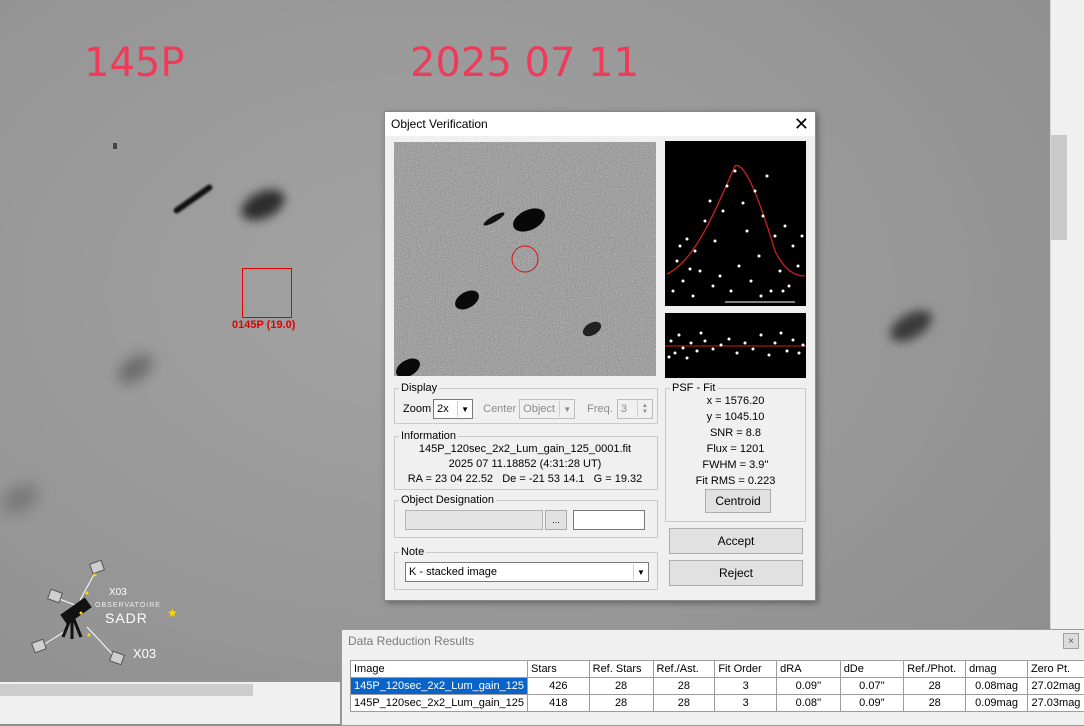  Describe the element at coordinates (735, 401) in the screenshot. I see `psf-x: x = 1576.20` at that location.